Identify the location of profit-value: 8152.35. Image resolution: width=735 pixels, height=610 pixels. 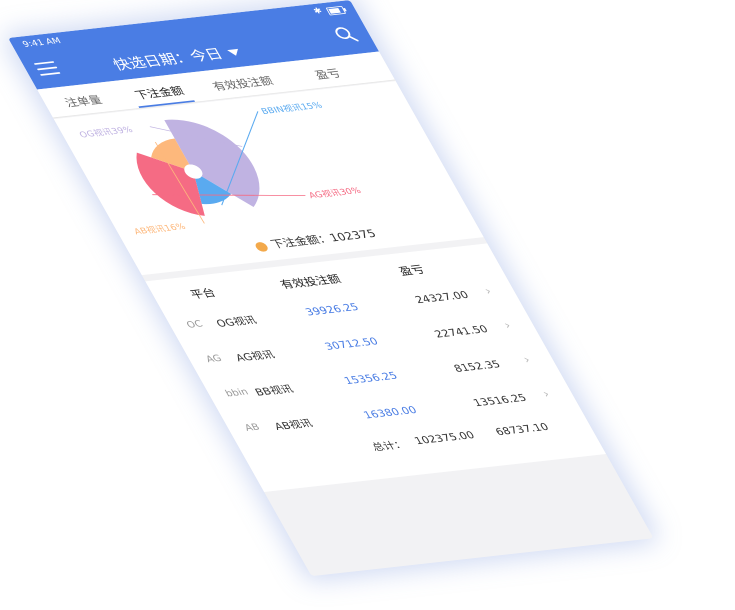
(477, 366).